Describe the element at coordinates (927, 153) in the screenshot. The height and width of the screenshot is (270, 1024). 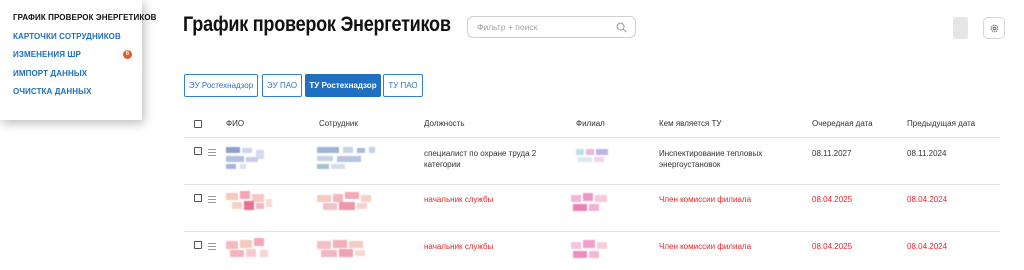
I see `prev-date-cell: 08.11.2024` at that location.